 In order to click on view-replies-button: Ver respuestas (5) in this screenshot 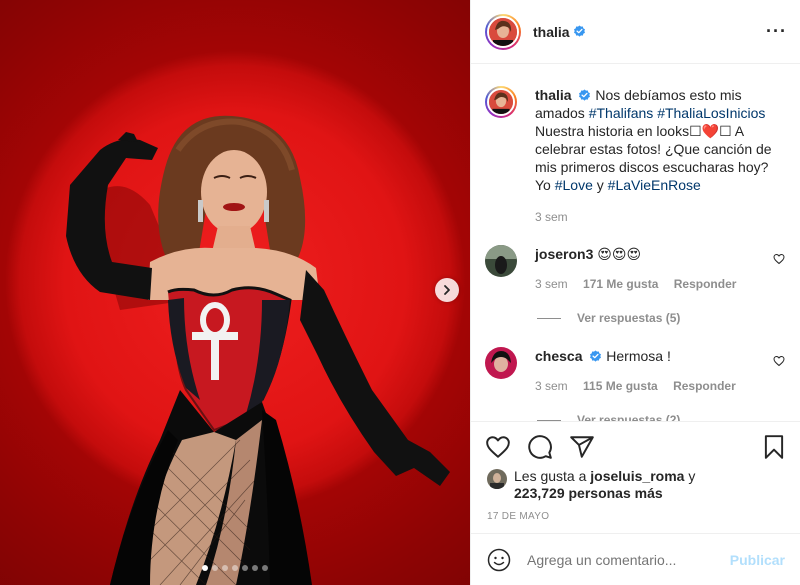, I will do `click(608, 318)`.